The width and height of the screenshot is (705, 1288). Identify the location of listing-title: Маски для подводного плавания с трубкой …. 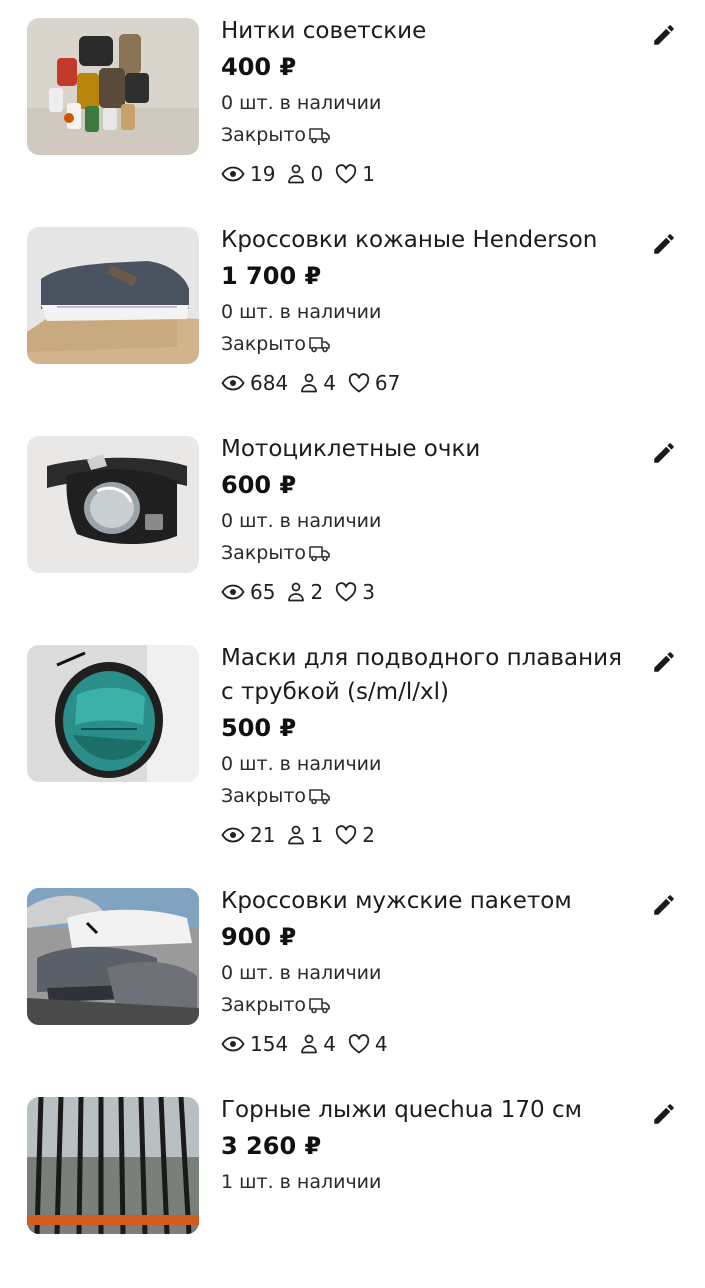
(431, 675).